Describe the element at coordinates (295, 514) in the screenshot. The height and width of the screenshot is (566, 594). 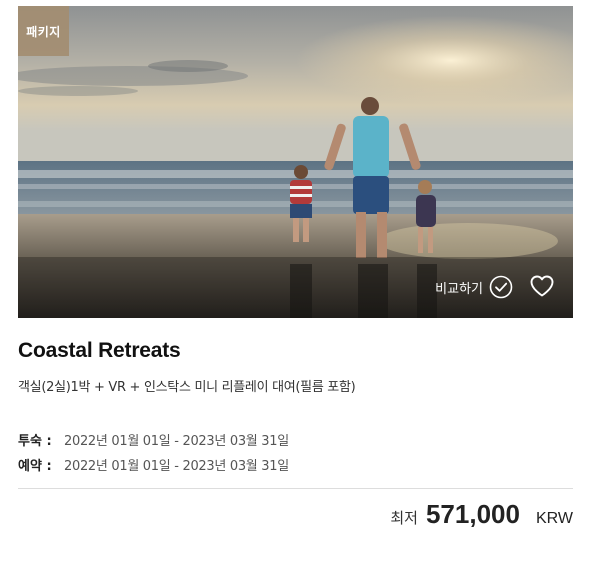
I see `price-row: 최저 571,000 KRW` at that location.